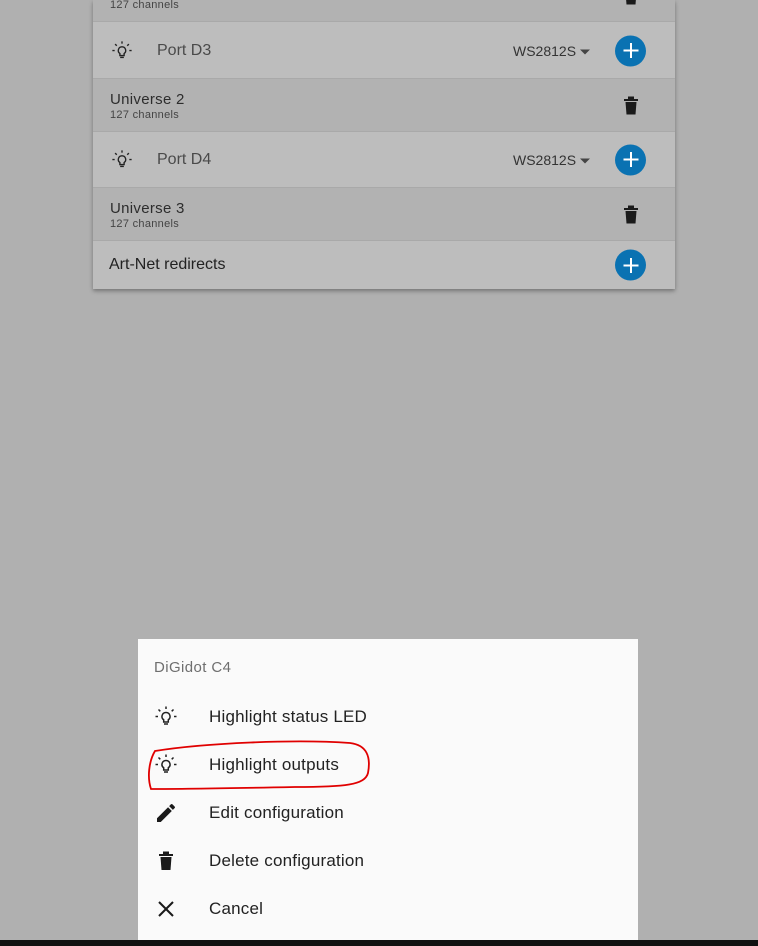 This screenshot has height=946, width=758. I want to click on universe-row: Universe 2 127 channels, so click(384, 105).